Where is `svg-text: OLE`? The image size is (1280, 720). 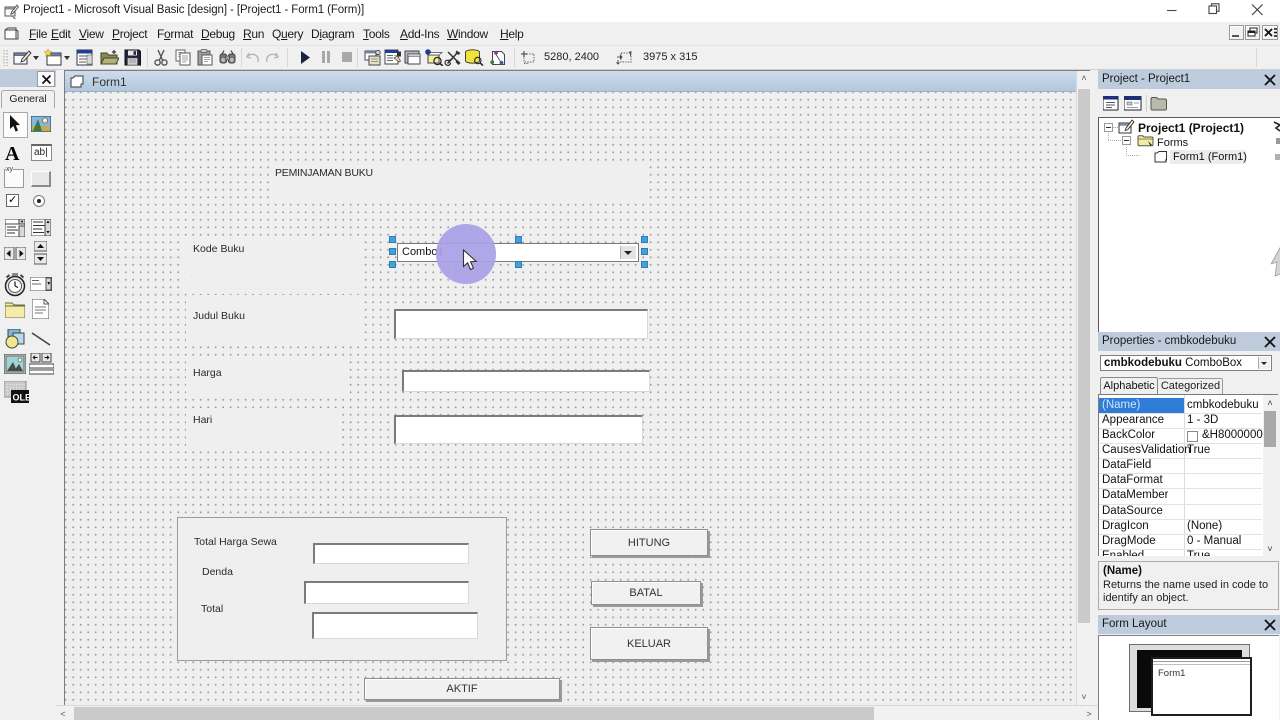 svg-text: OLE is located at coordinates (21, 398).